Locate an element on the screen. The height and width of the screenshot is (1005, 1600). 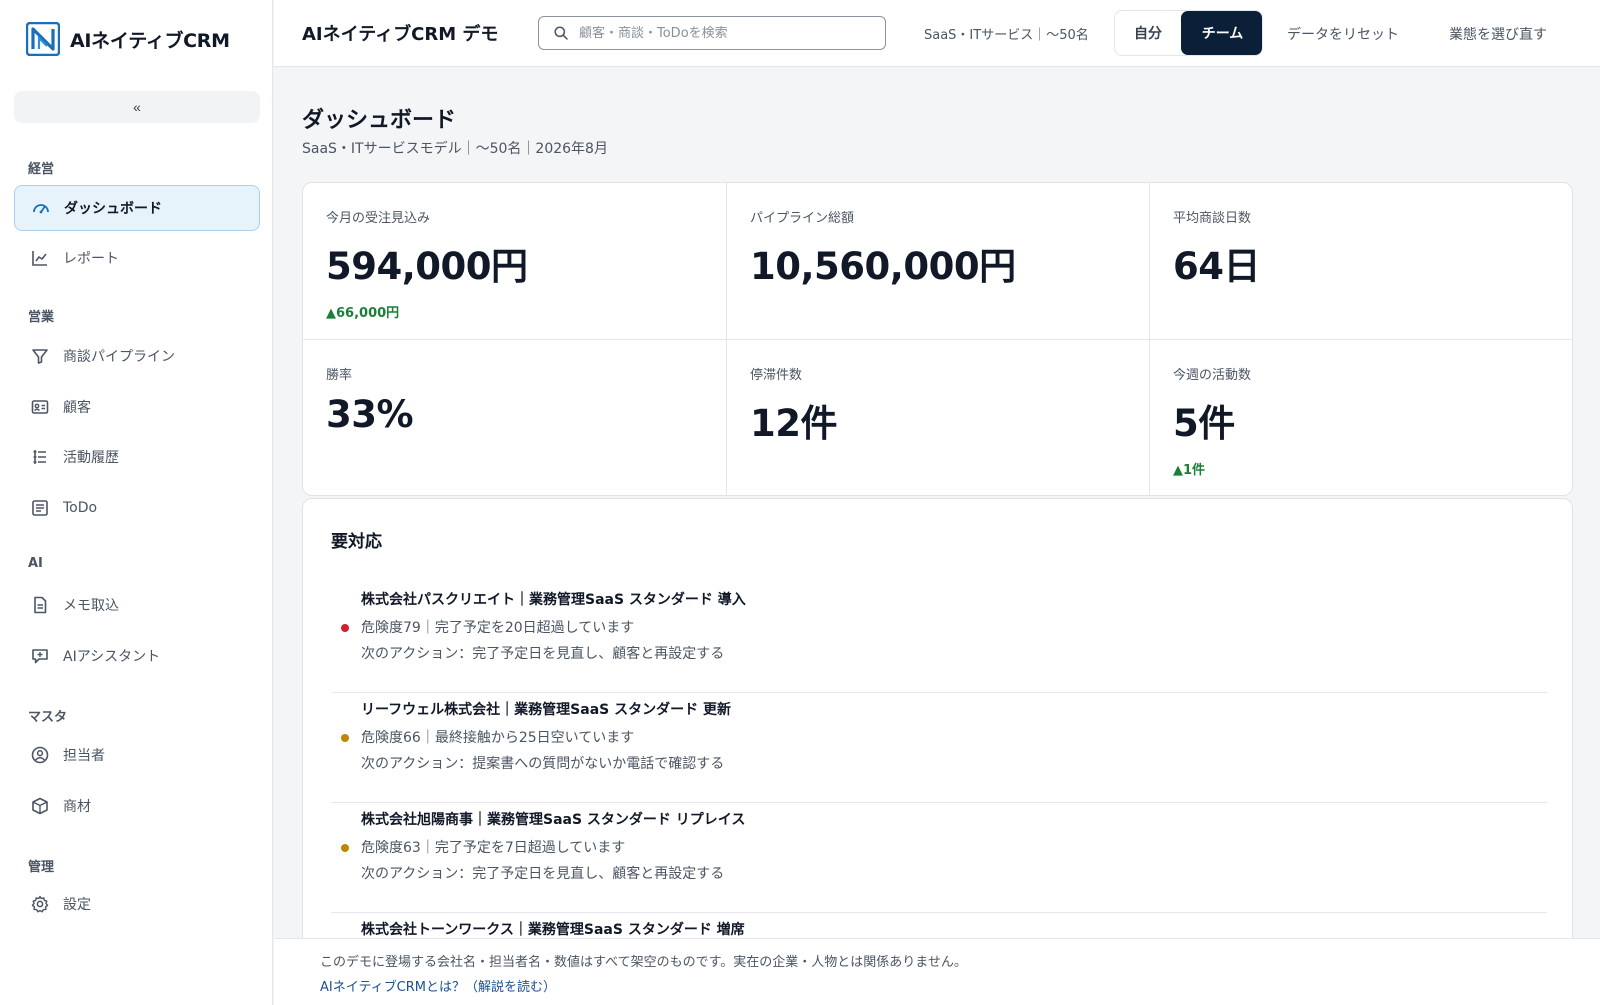
kpi-expected-orders: 今月の受注見込み 594,000円 ▲66,000円 is located at coordinates (515, 261).